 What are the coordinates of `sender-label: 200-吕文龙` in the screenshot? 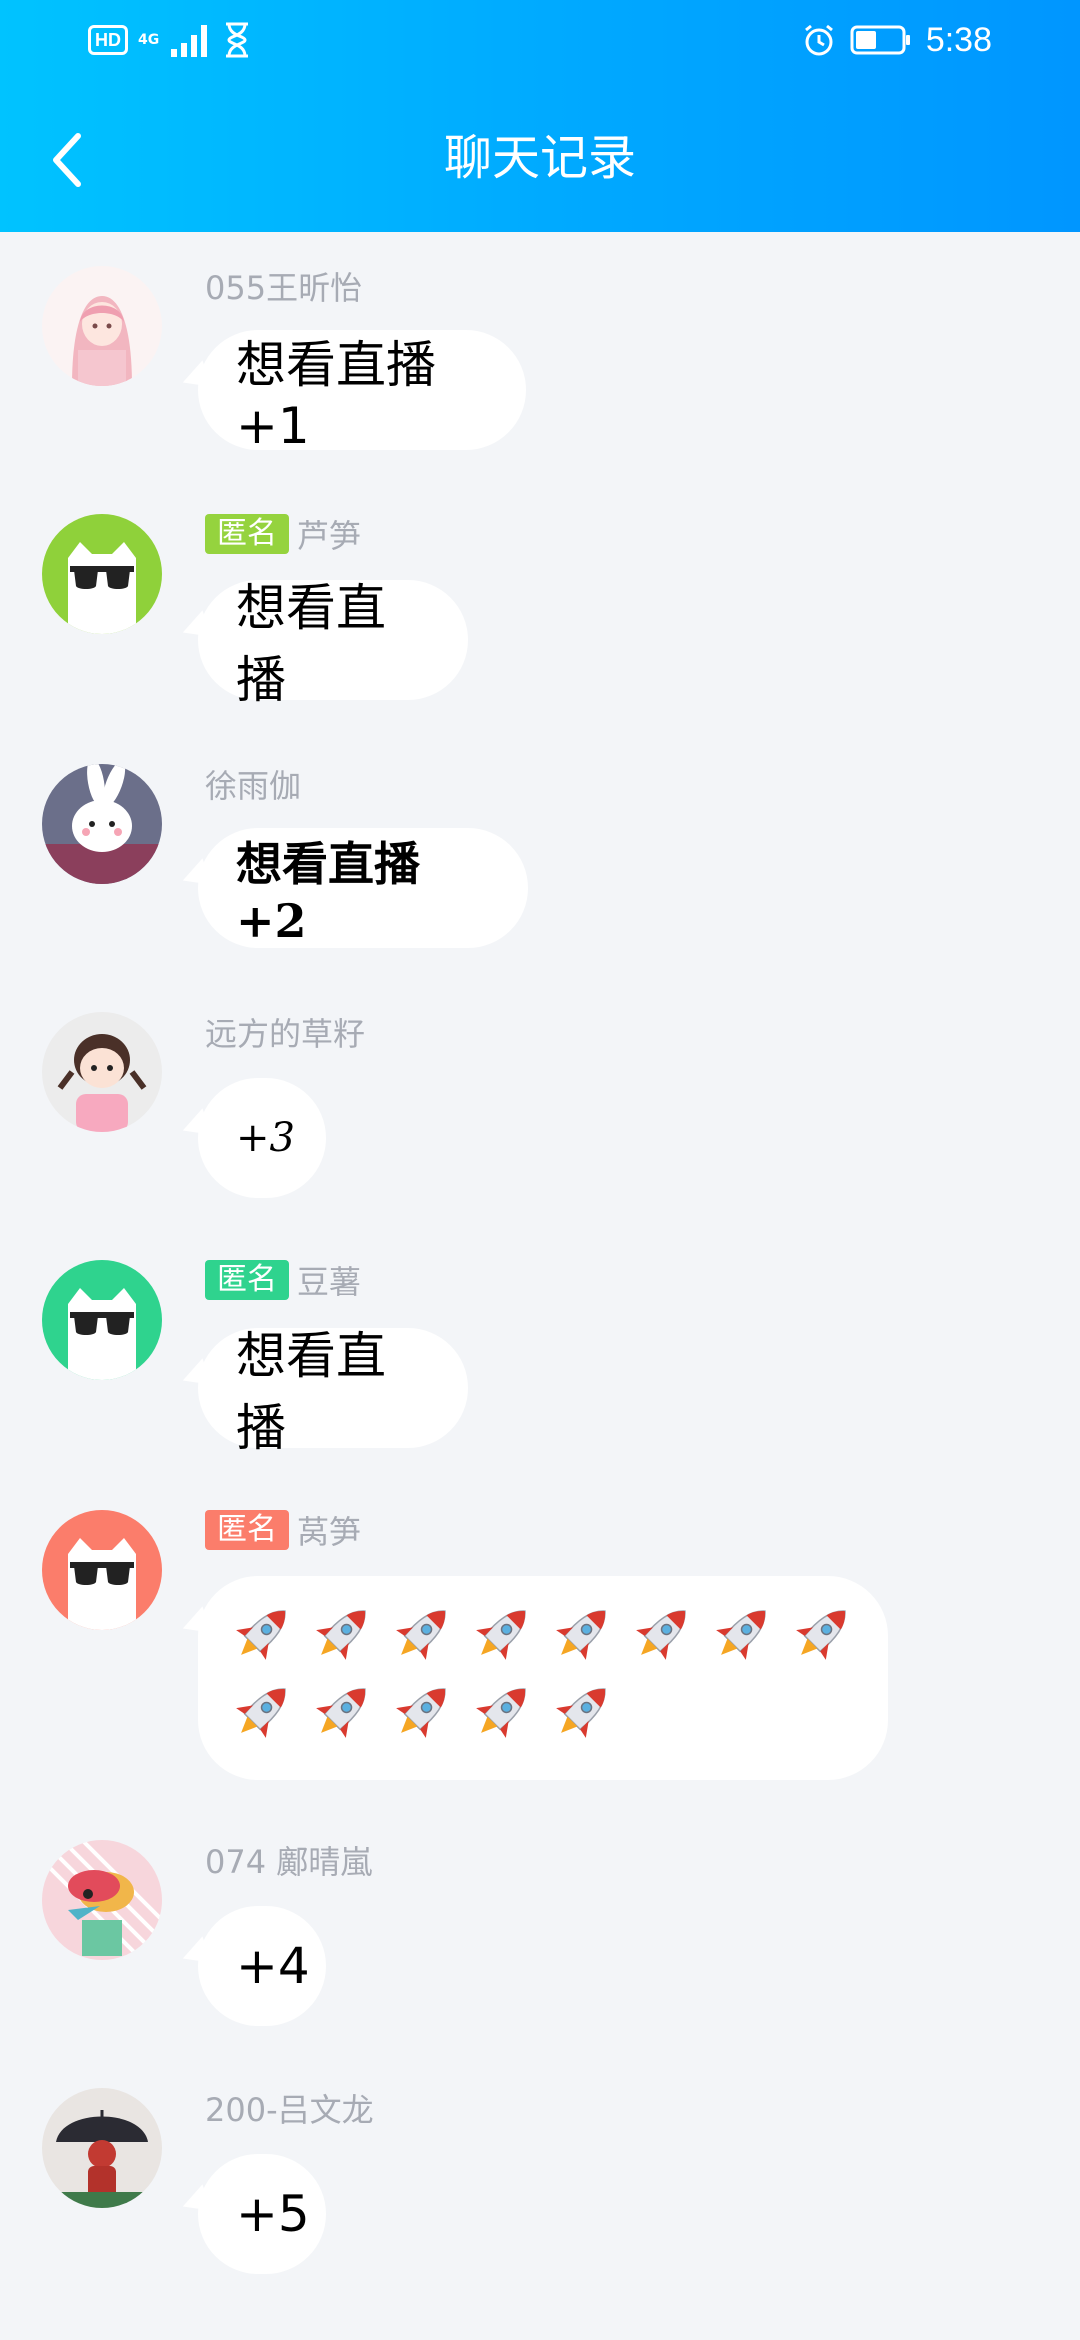 It's located at (289, 2110).